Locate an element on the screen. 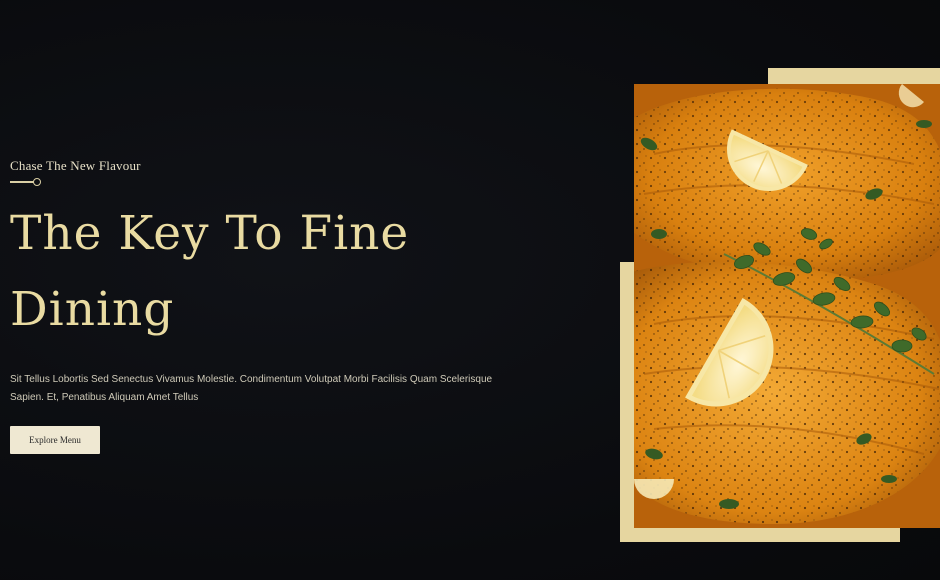 This screenshot has width=940, height=580. tagline-divider is located at coordinates (25, 182).